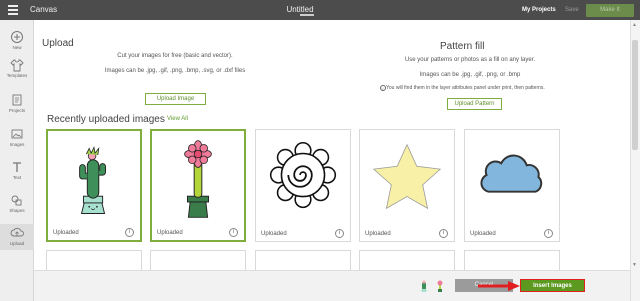 The height and width of the screenshot is (301, 640). I want to click on sidebar-item-label: New, so click(17, 47).